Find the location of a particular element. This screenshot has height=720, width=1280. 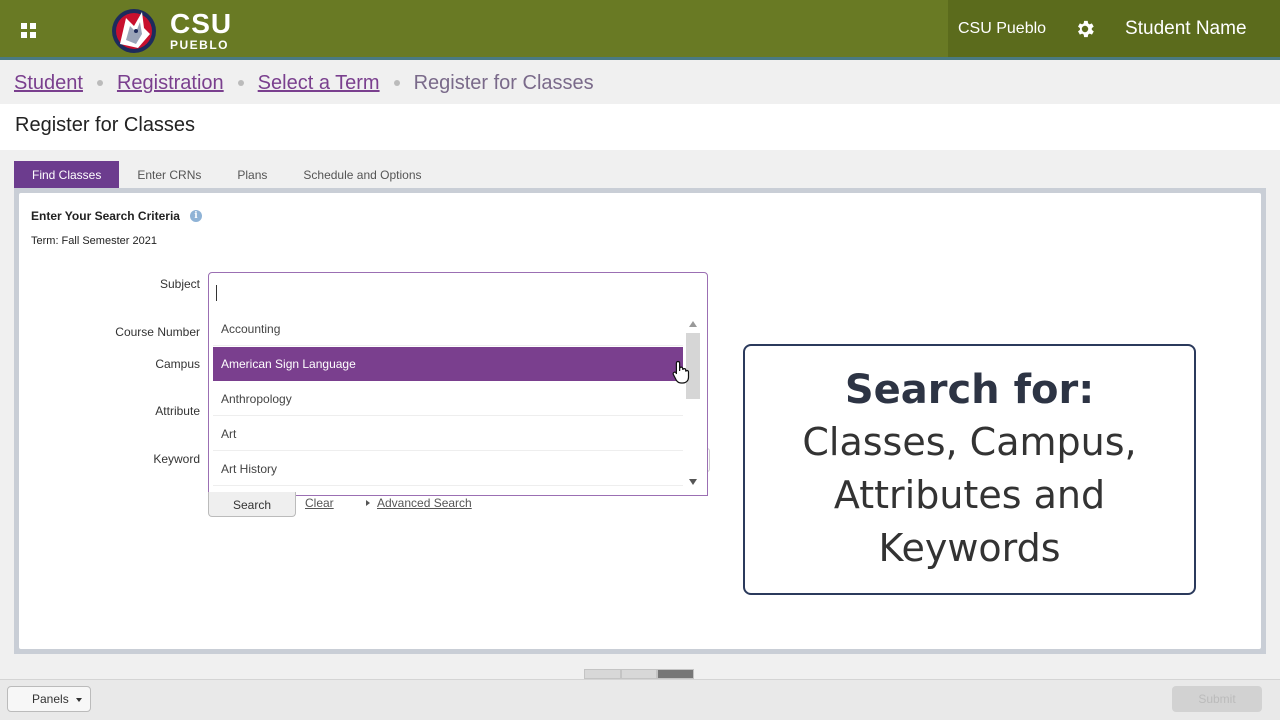

submit-button: Submit is located at coordinates (1217, 699).